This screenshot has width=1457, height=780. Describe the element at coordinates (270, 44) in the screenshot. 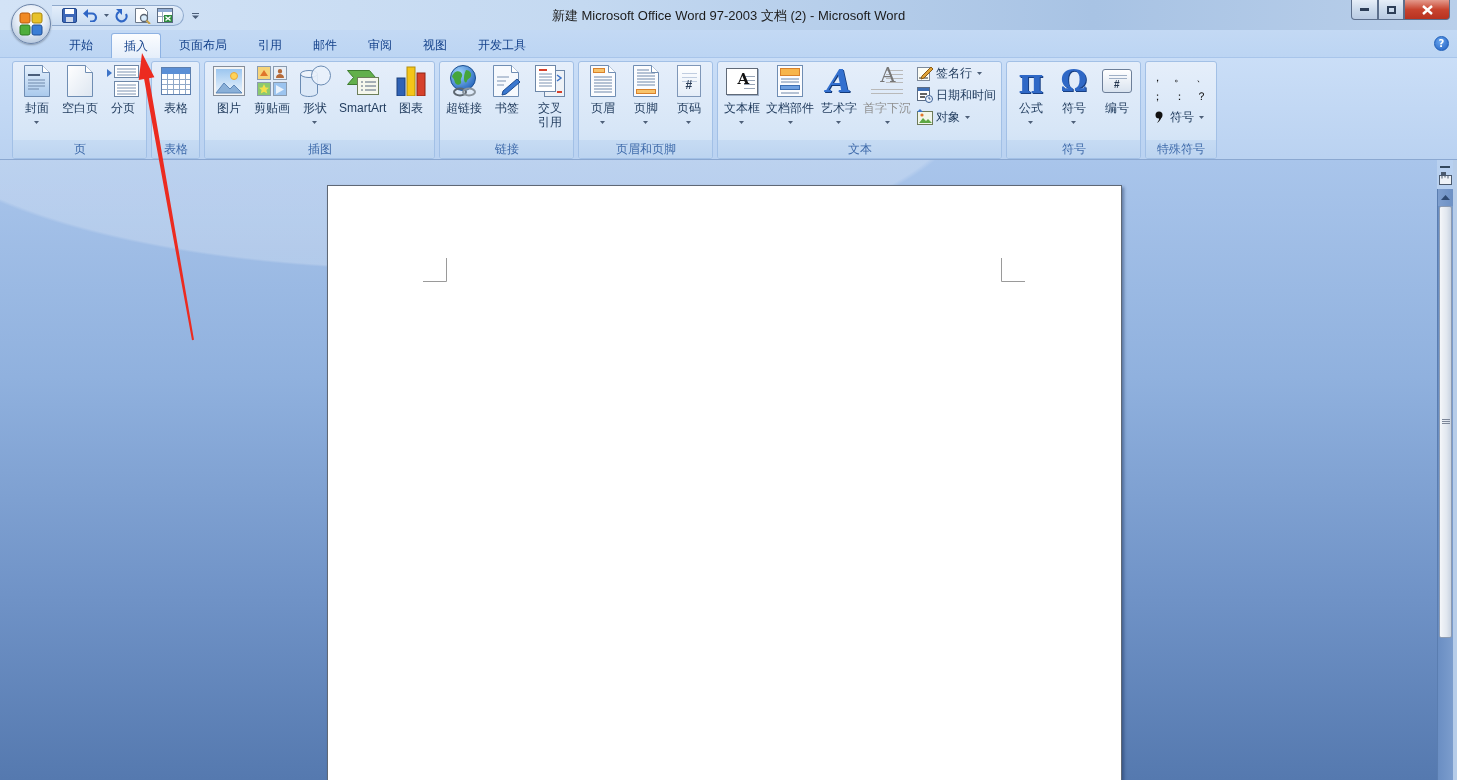

I see `ribbon-tab: 引用` at that location.